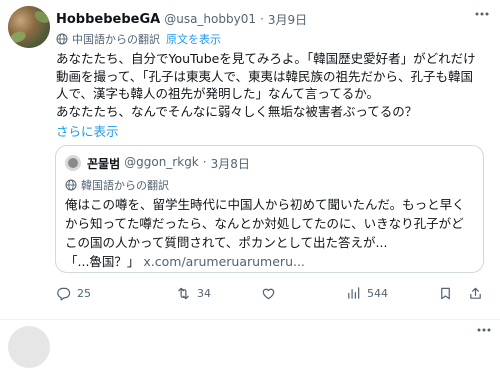  I want to click on translated-from-label: 中国語からの翻訳, so click(116, 39).